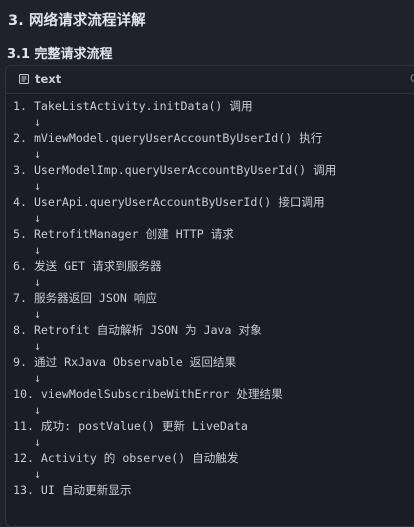  I want to click on copy-button: C, so click(412, 78).